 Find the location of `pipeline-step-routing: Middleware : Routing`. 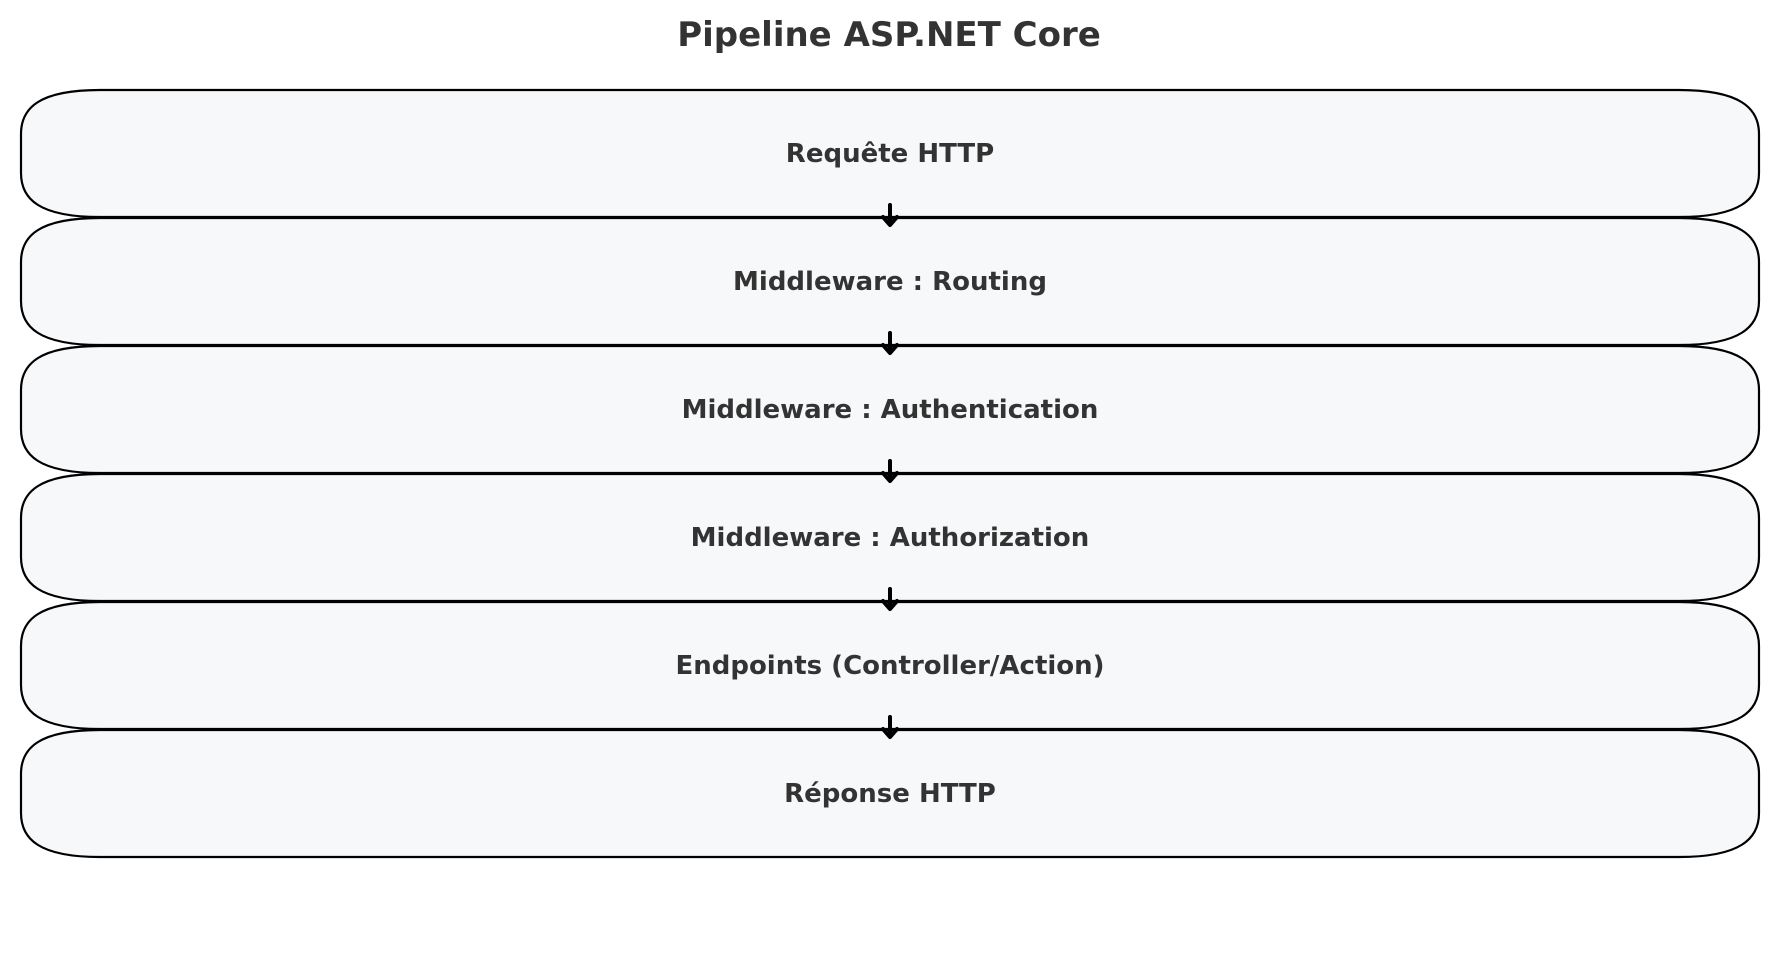

pipeline-step-routing: Middleware : Routing is located at coordinates (890, 281).